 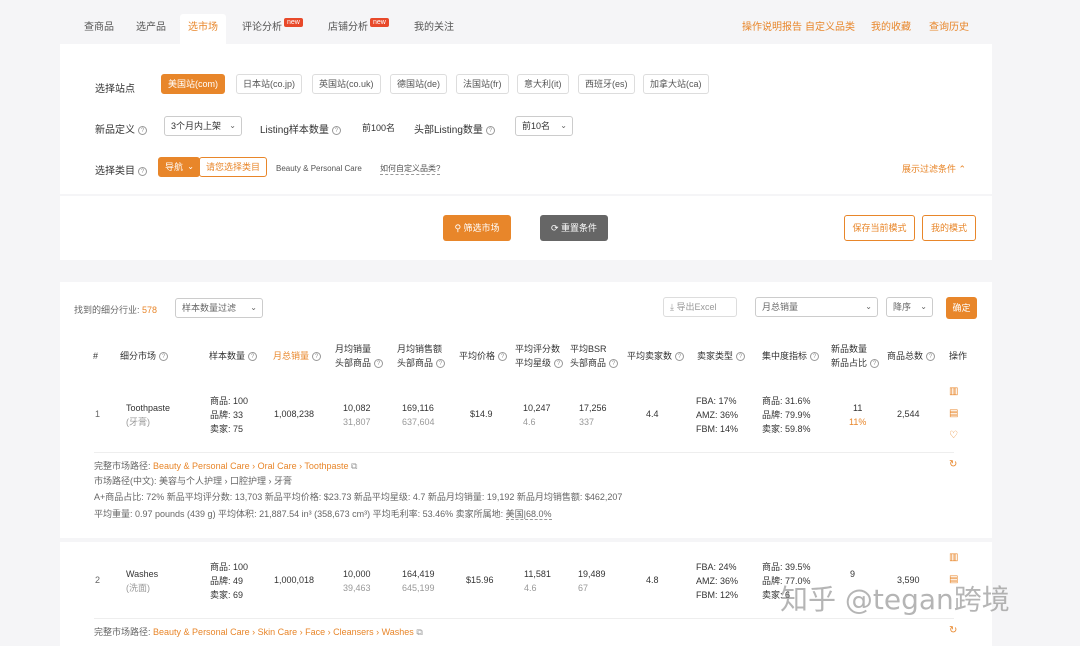 What do you see at coordinates (148, 415) in the screenshot?
I see `market-name: Toothpaste (牙膏)` at bounding box center [148, 415].